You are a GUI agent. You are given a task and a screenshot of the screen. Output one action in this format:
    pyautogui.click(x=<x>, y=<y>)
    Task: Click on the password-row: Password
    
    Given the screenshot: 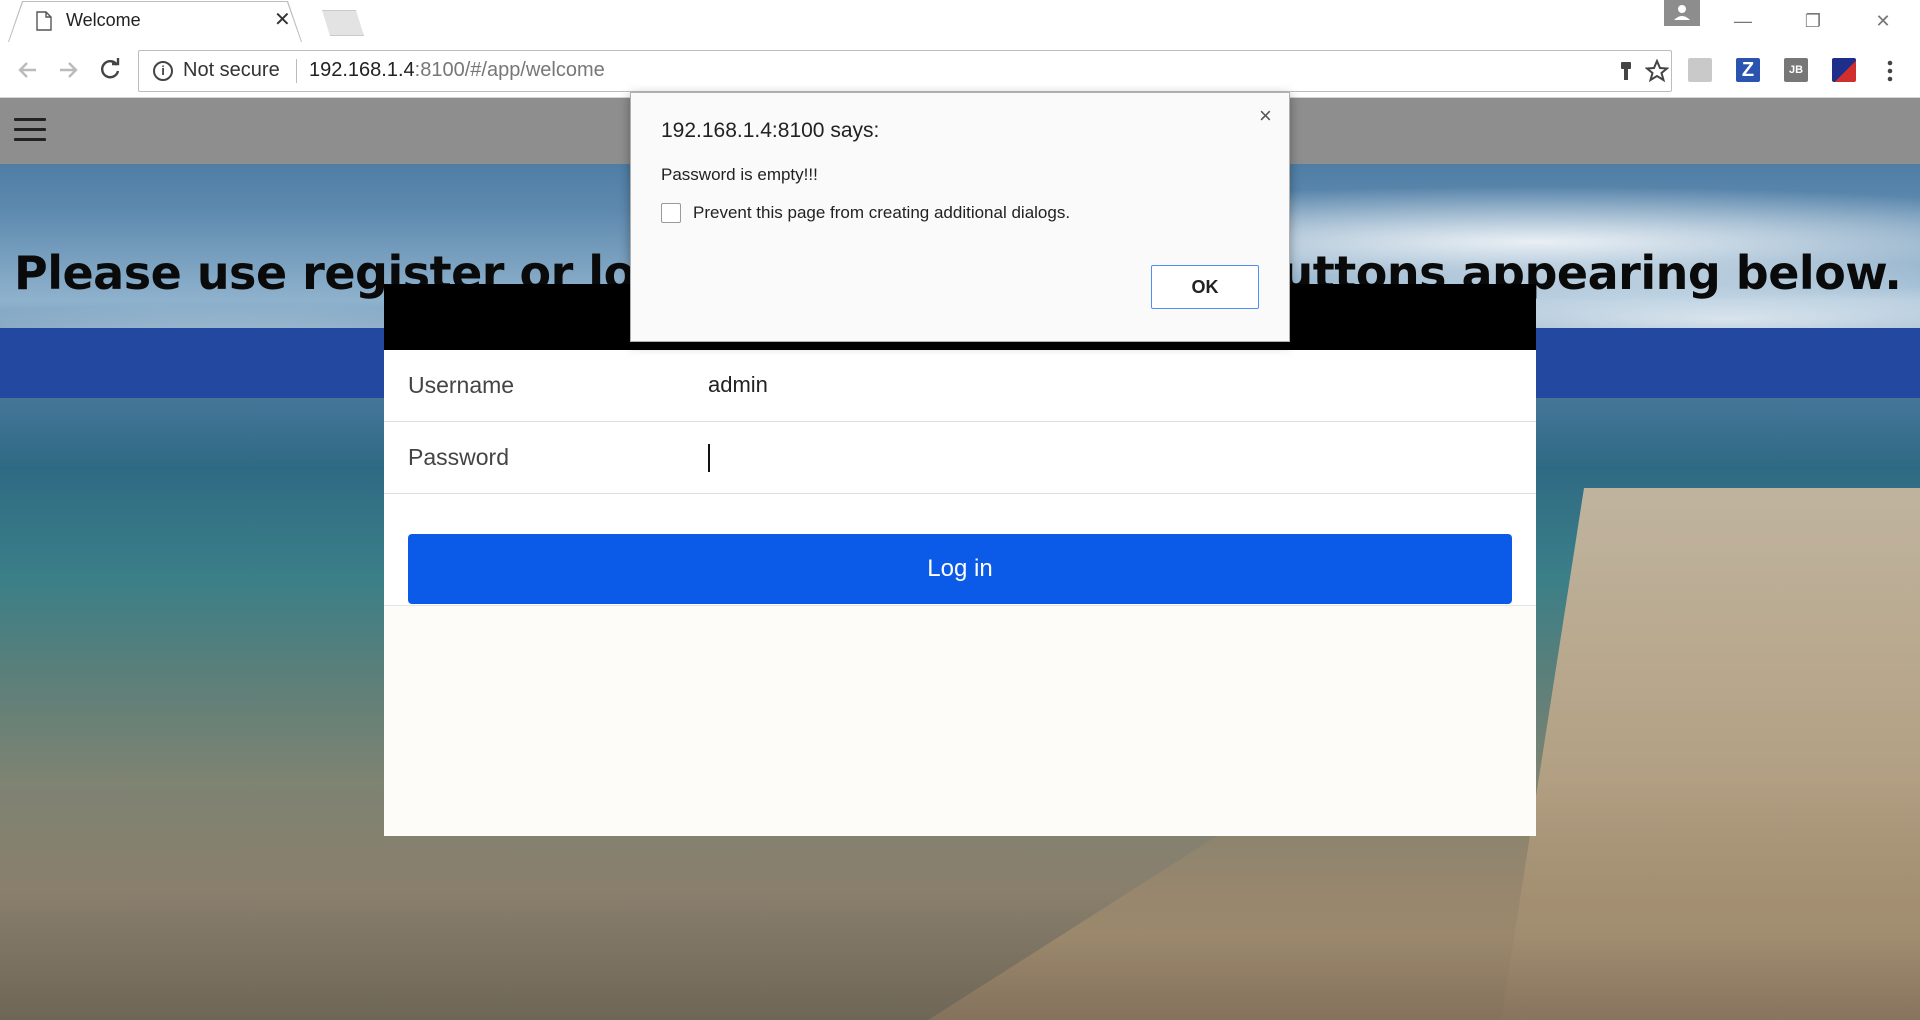 What is the action you would take?
    pyautogui.click(x=960, y=458)
    